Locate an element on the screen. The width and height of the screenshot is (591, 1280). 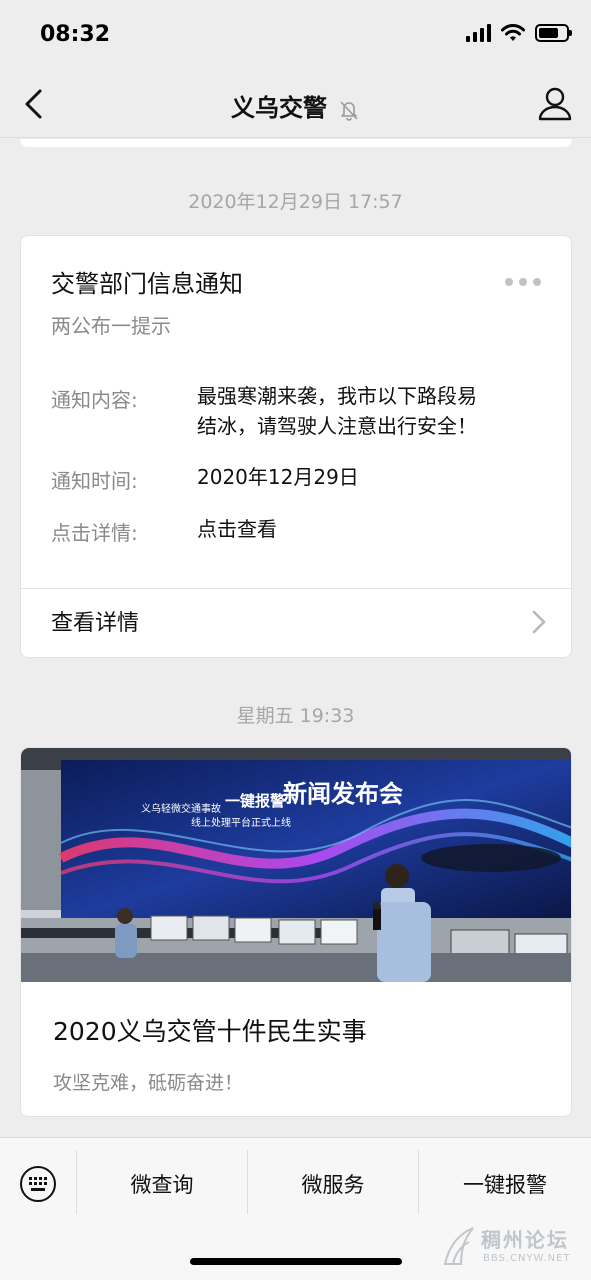
official-account-profile-button is located at coordinates (555, 104).